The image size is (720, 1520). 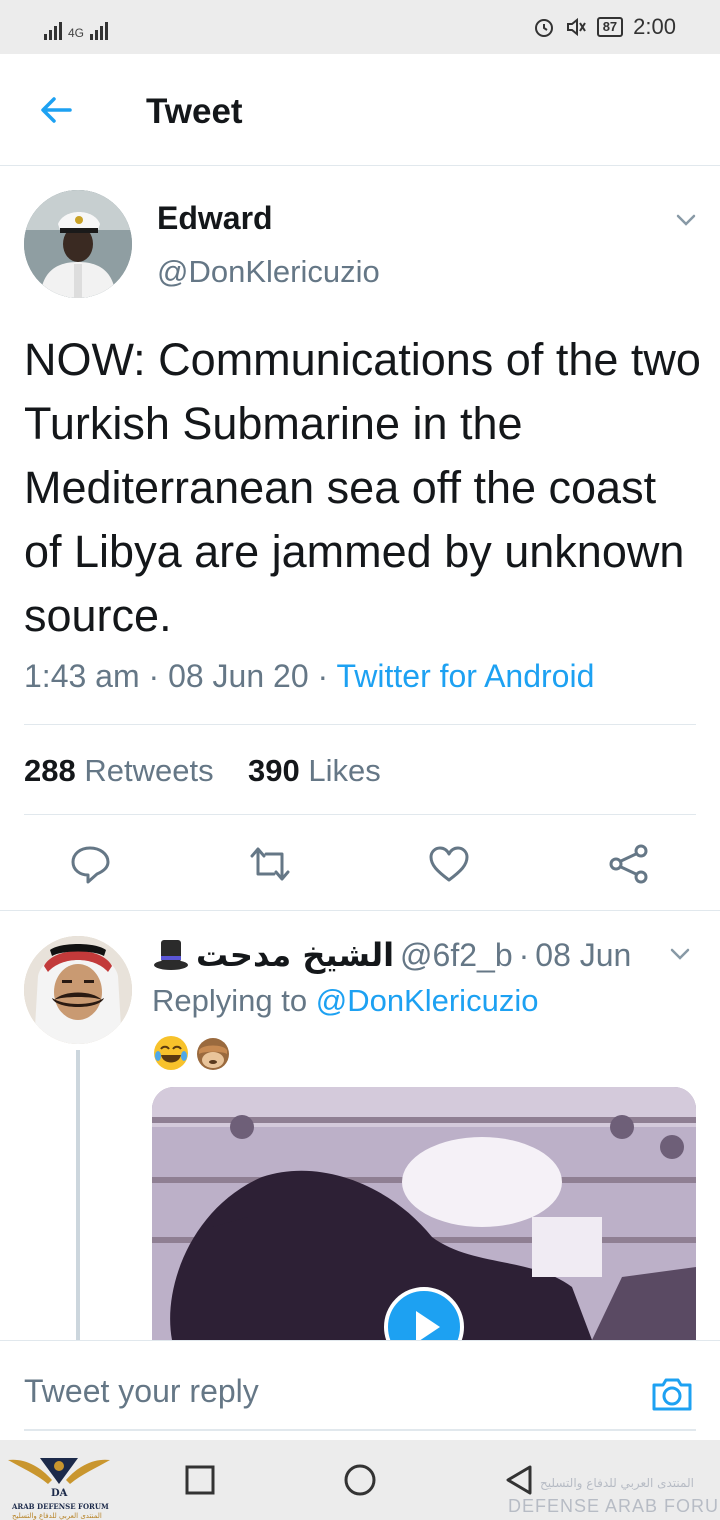 What do you see at coordinates (274, 770) in the screenshot?
I see `likes-count: 390` at bounding box center [274, 770].